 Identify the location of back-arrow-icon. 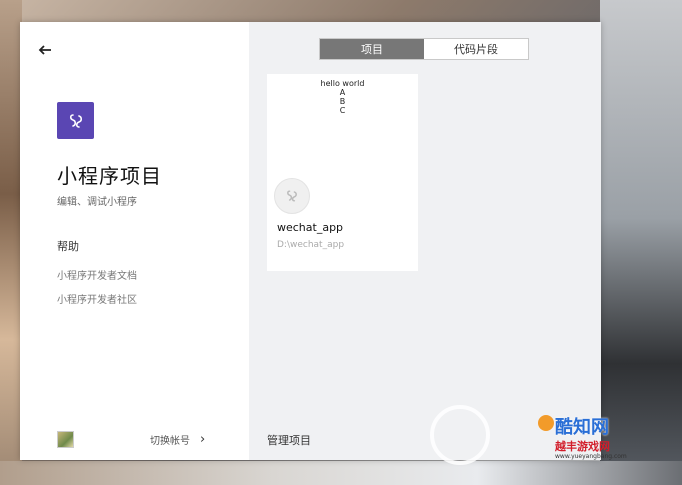
(45, 49).